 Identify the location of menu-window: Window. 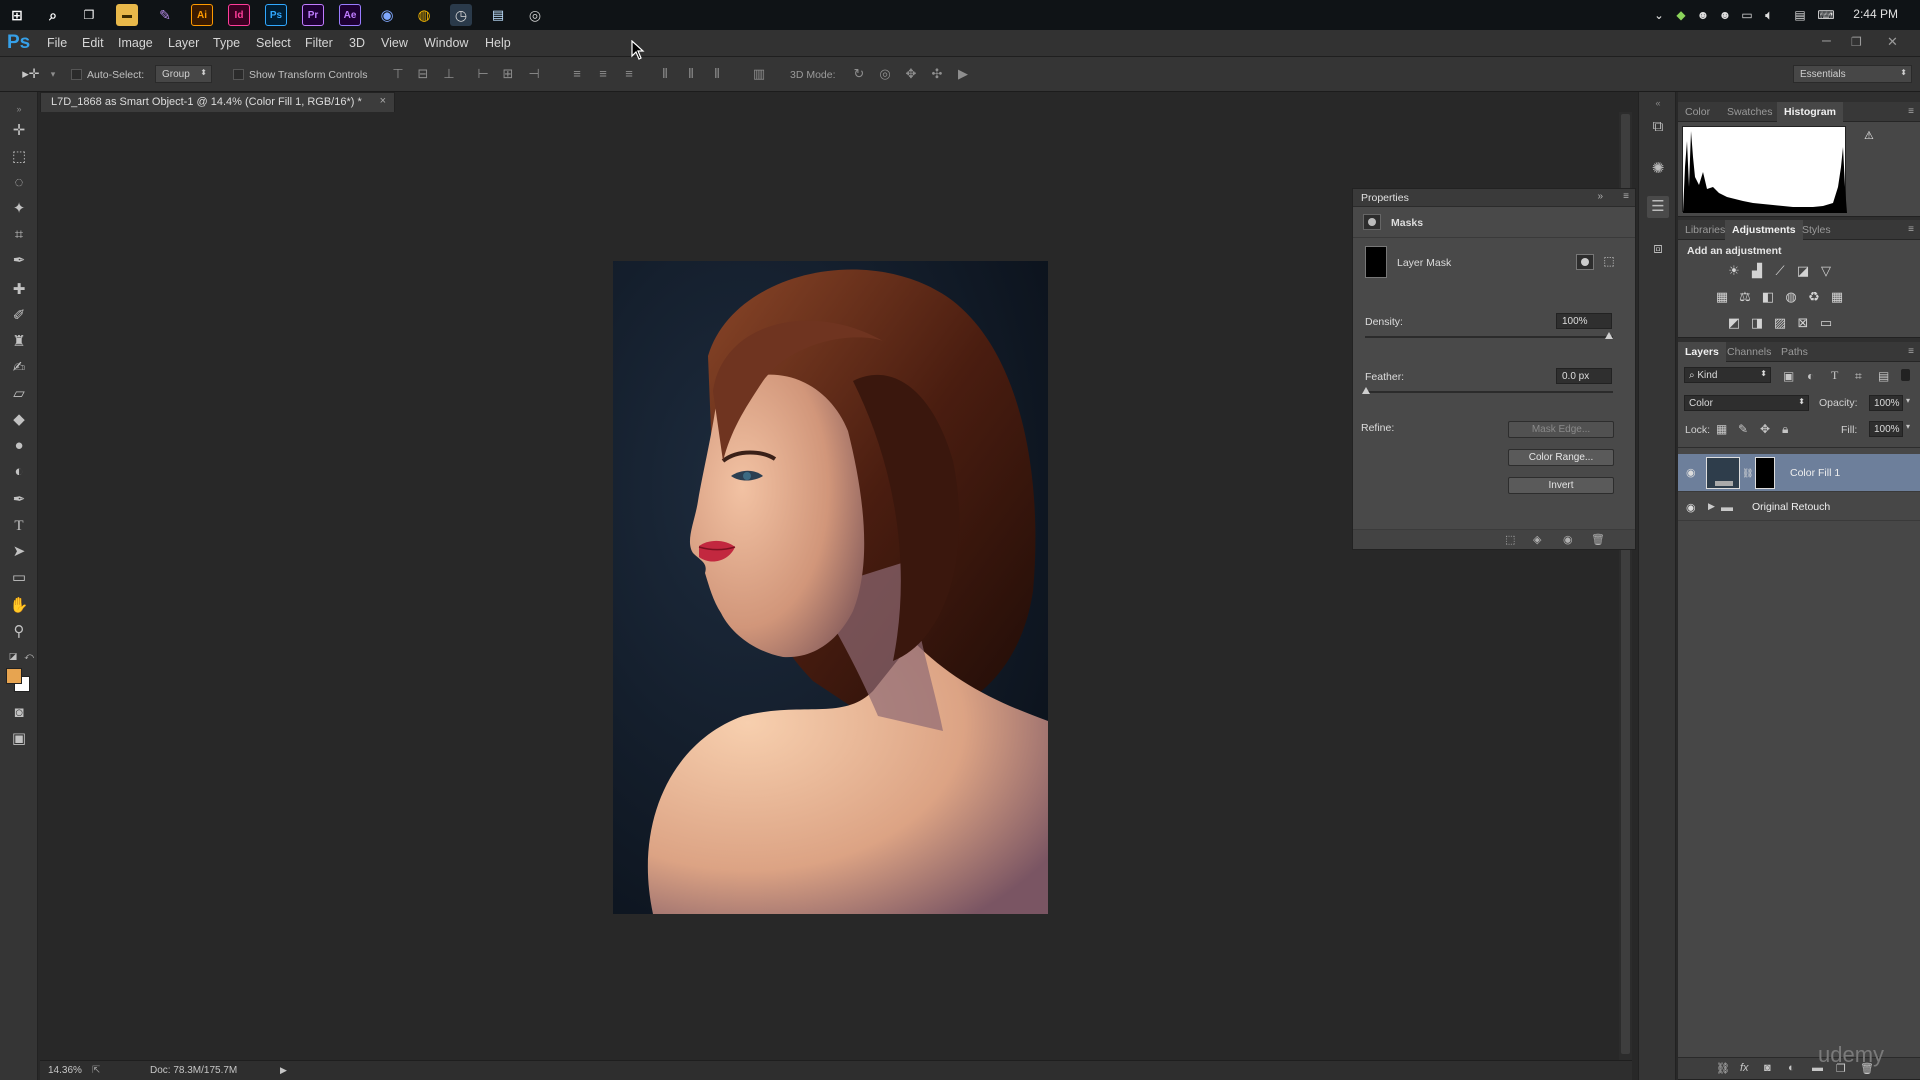
(446, 43).